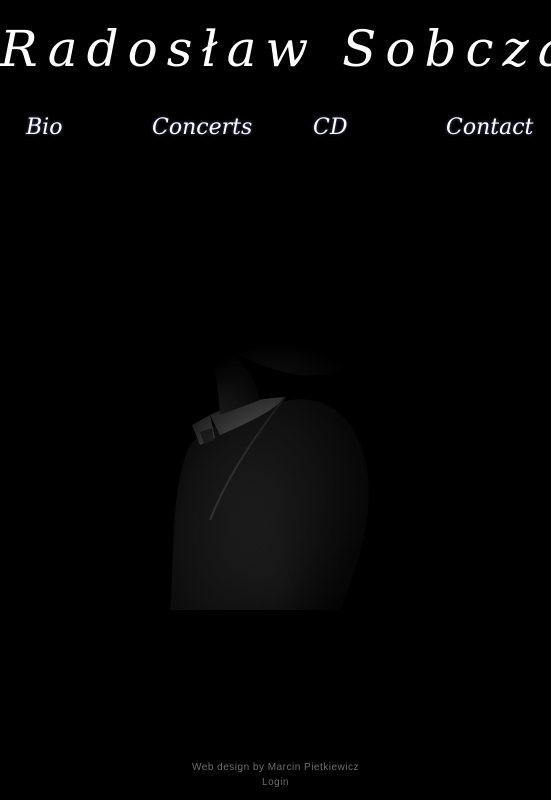 This screenshot has width=551, height=800. I want to click on nav-item-concerts: Concerts, so click(202, 128).